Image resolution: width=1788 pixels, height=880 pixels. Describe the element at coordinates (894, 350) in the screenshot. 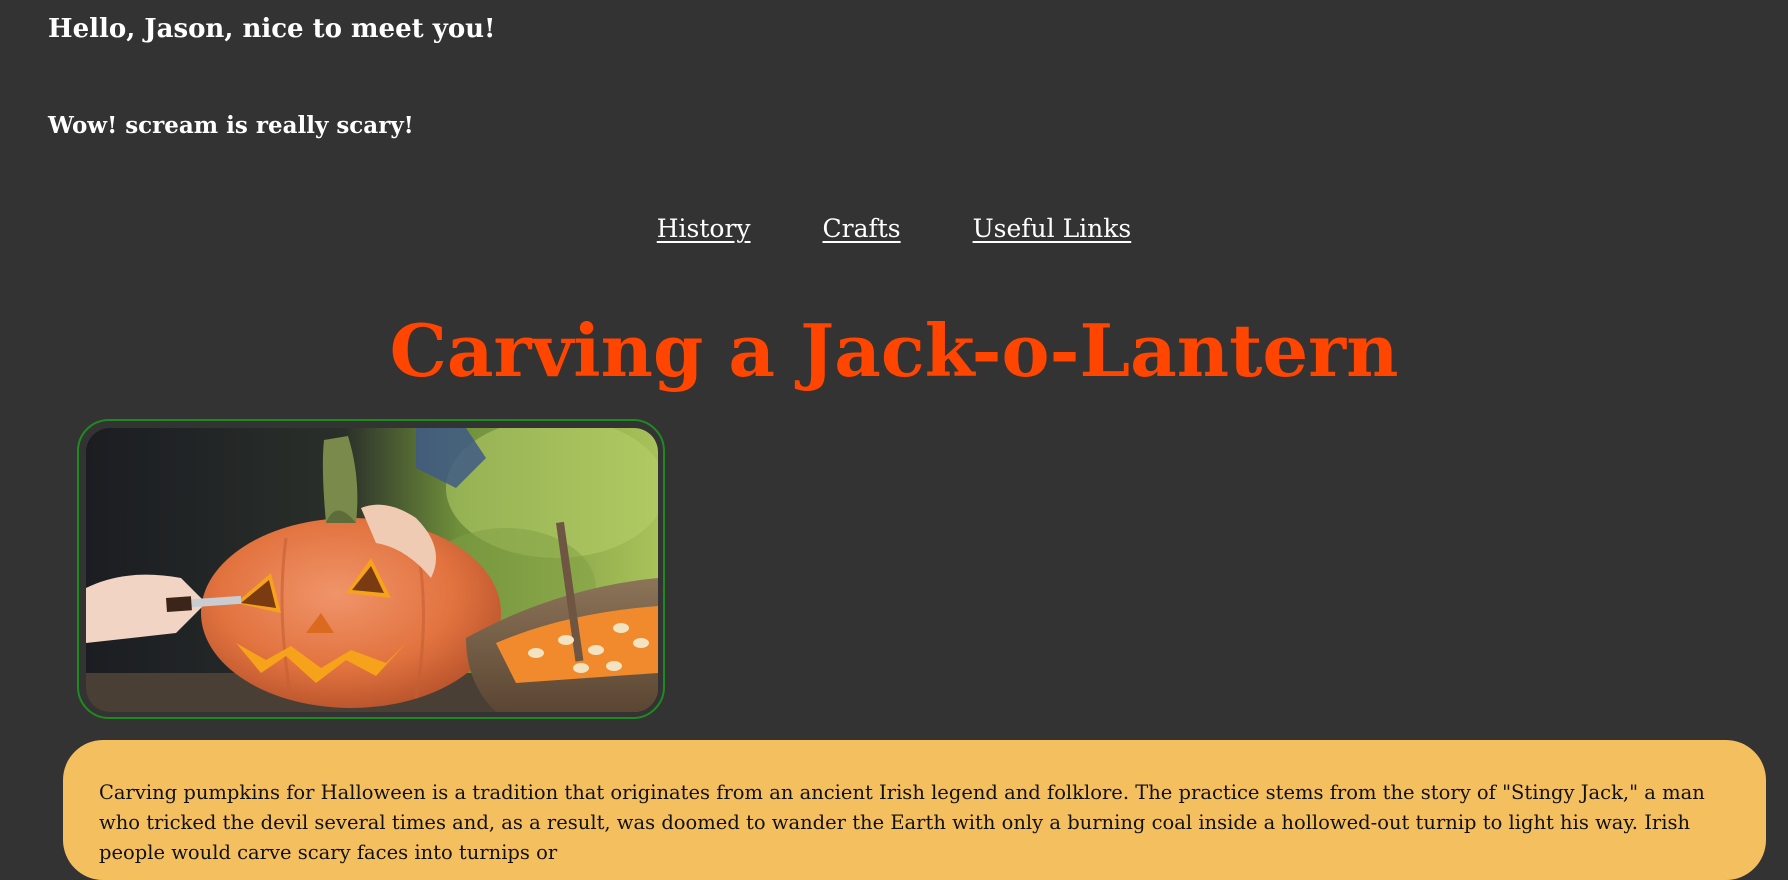

I see `page-title: Carving a Jack-o-Lantern` at that location.